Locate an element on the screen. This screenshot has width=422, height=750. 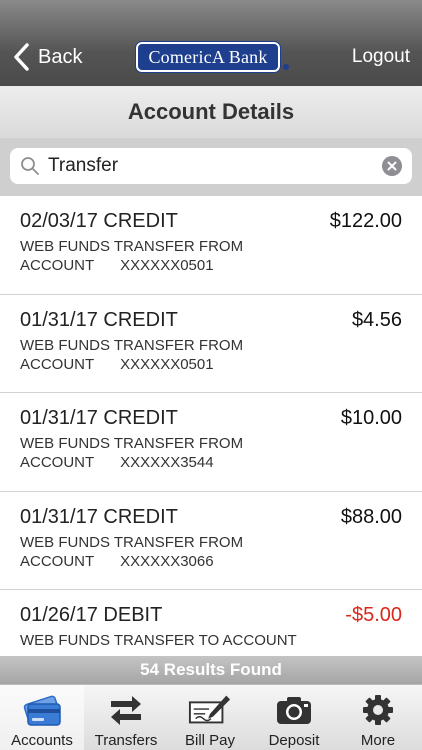
back-button: Back is located at coordinates (47, 57).